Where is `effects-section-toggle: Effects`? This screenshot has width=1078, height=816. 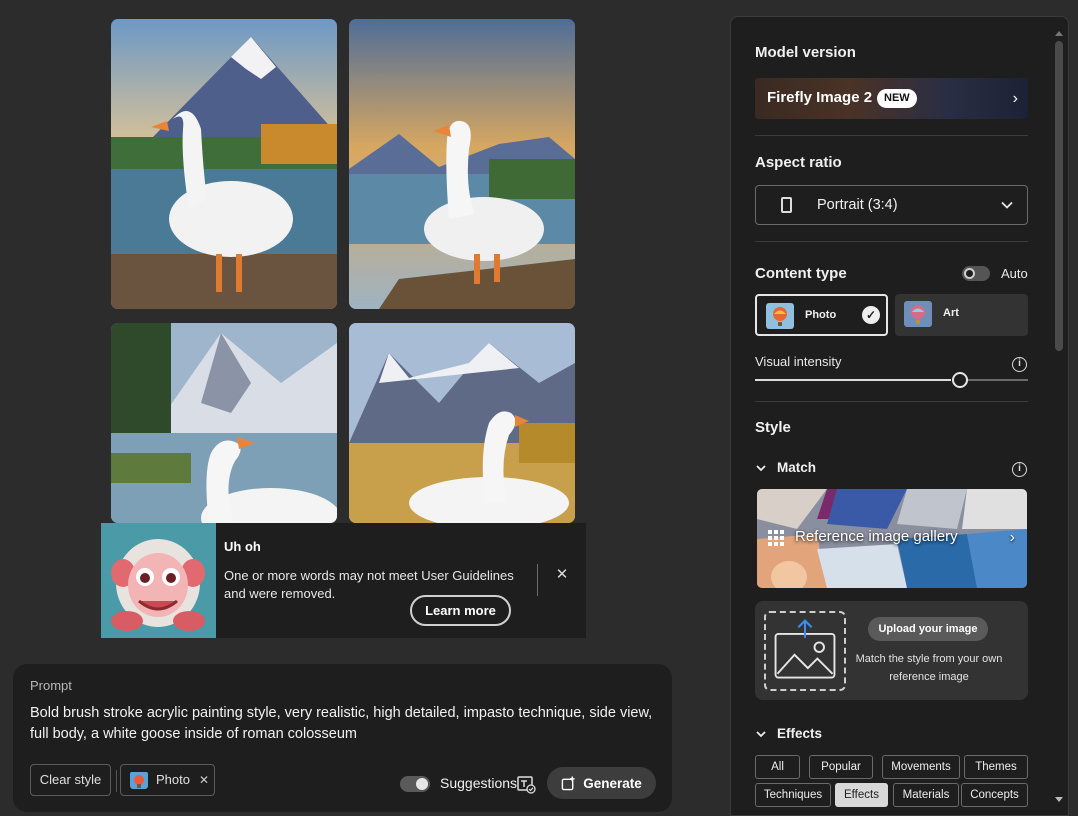 effects-section-toggle: Effects is located at coordinates (788, 733).